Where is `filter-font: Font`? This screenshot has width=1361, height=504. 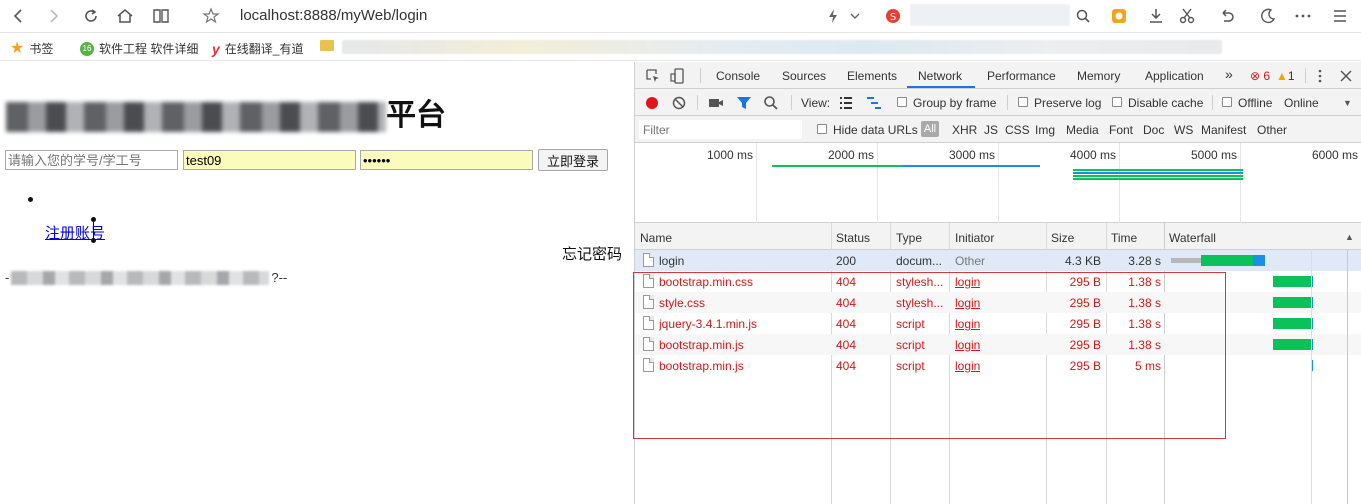 filter-font: Font is located at coordinates (1121, 130).